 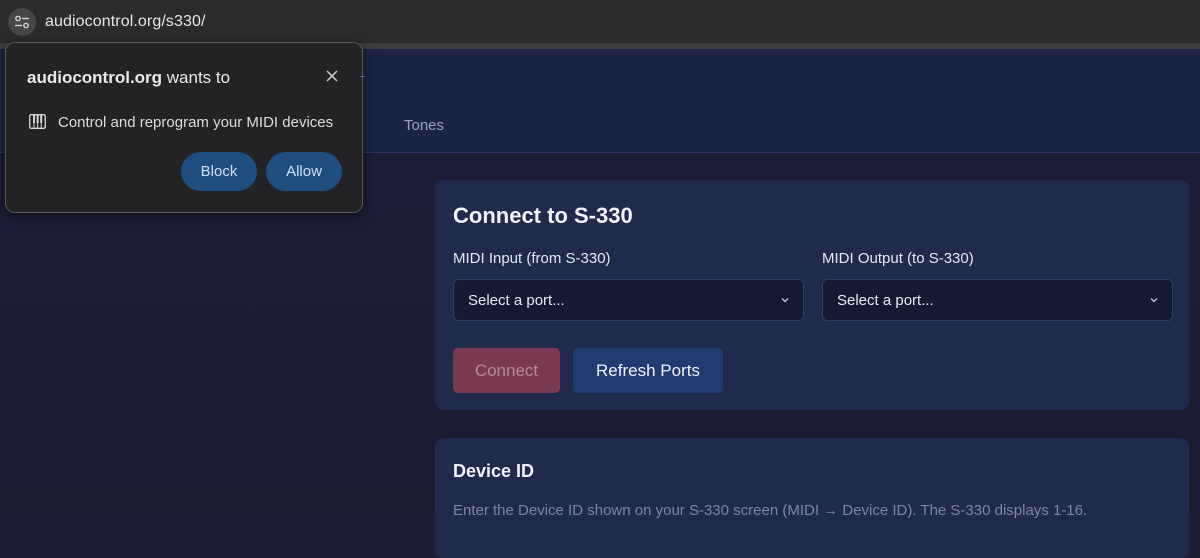 What do you see at coordinates (532, 258) in the screenshot?
I see `midi-input-label: MIDI Input (from S-330)` at bounding box center [532, 258].